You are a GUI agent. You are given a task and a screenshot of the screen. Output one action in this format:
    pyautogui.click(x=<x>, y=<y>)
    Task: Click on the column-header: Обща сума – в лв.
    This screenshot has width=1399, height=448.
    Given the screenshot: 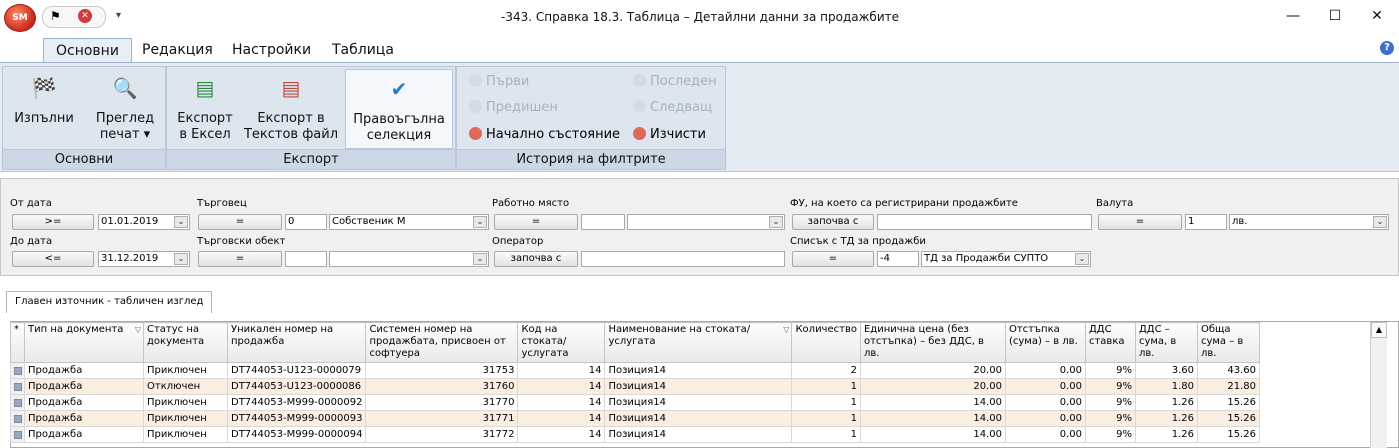 What is the action you would take?
    pyautogui.click(x=1228, y=342)
    